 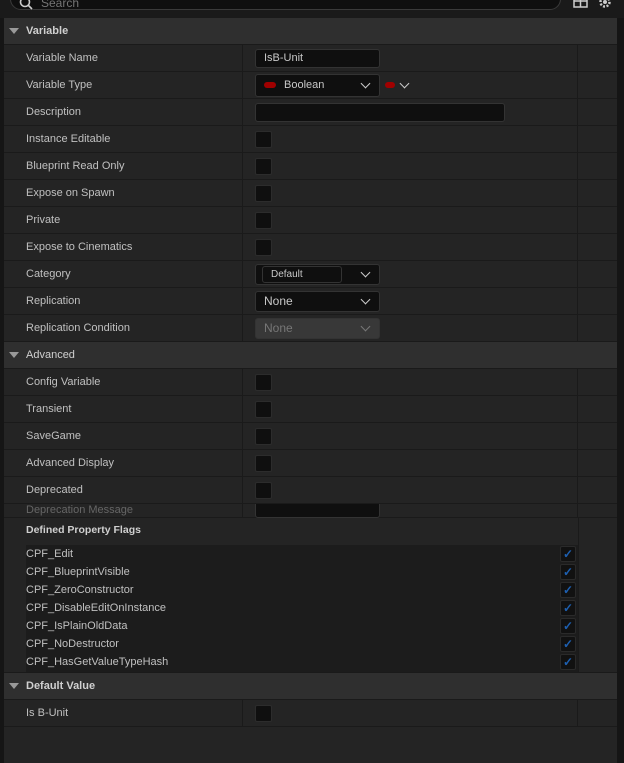 I want to click on label: Private, so click(x=123, y=220).